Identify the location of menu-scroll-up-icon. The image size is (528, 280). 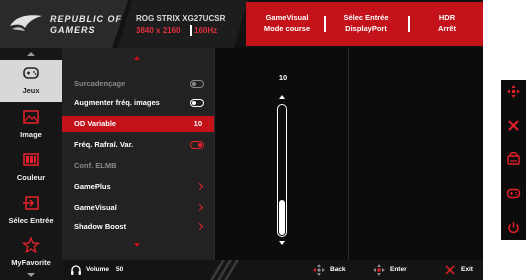
(137, 58).